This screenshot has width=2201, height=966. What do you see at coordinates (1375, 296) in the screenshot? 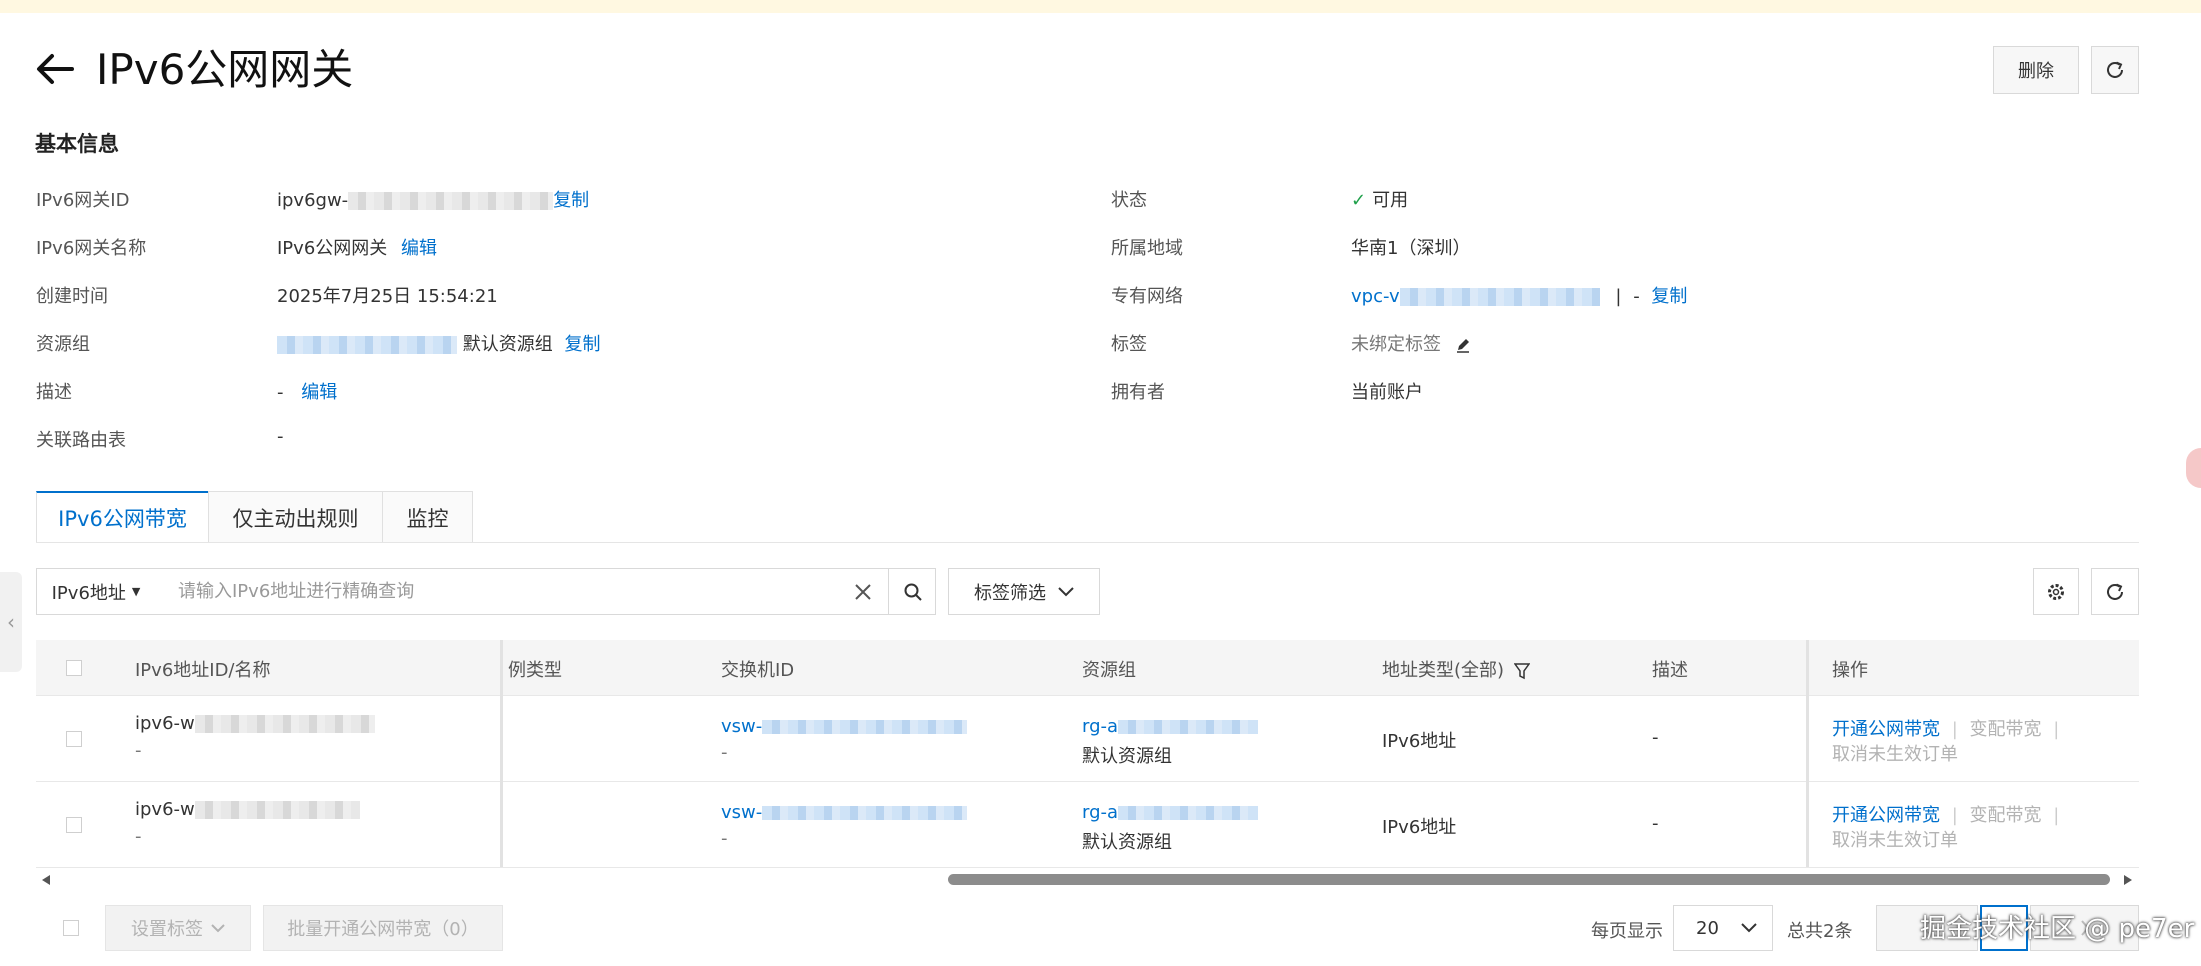
I see `vpc-link: vpc-v` at bounding box center [1375, 296].